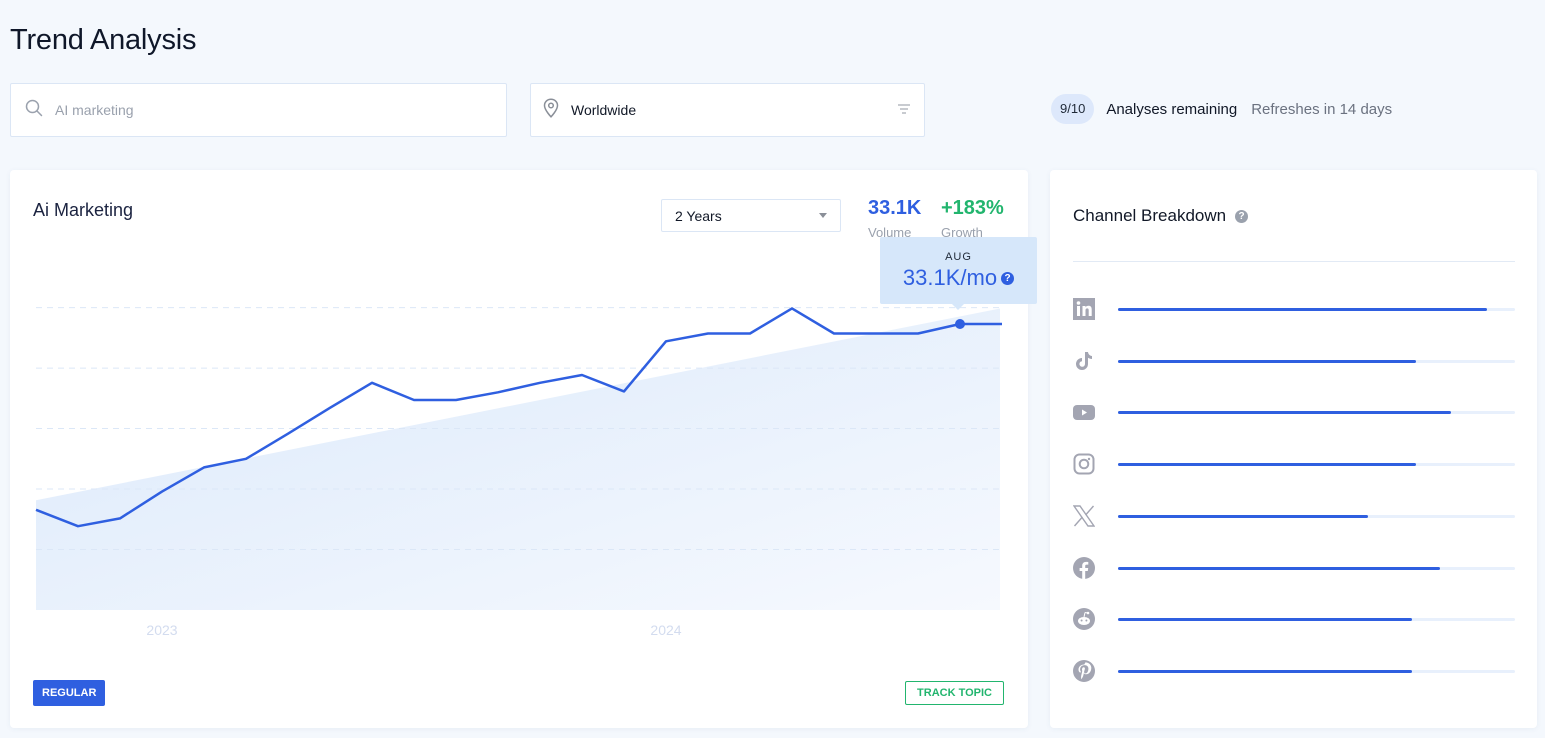 Image resolution: width=1545 pixels, height=738 pixels. I want to click on channel-row-x, so click(1294, 516).